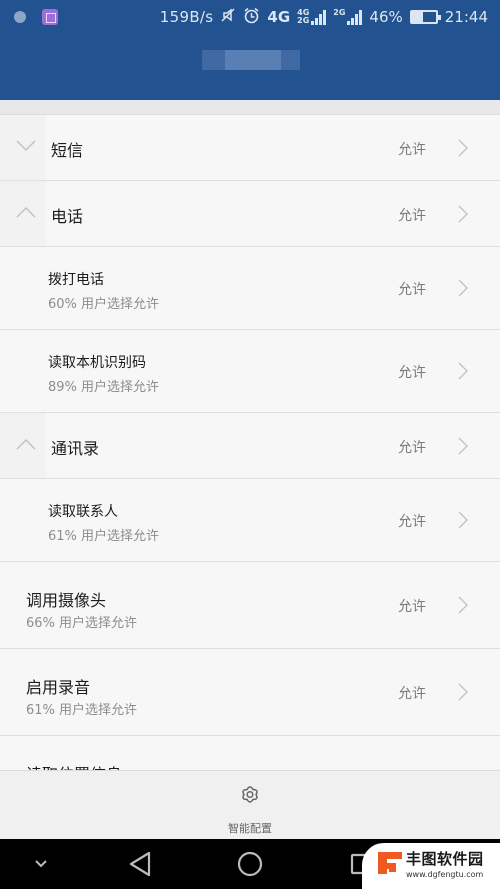 The width and height of the screenshot is (500, 889). I want to click on watermark-url: www.dgfengtu.com, so click(445, 874).